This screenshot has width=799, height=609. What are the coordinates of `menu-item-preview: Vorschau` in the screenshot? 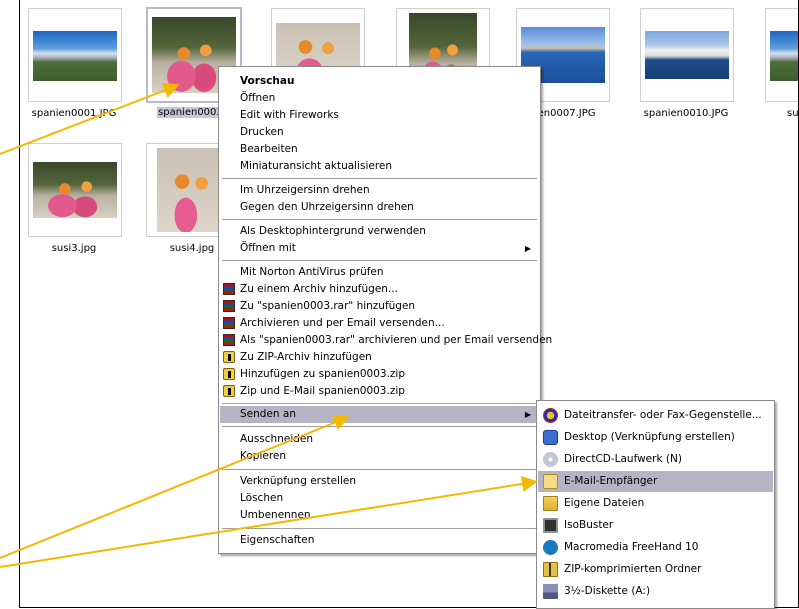 It's located at (379, 81).